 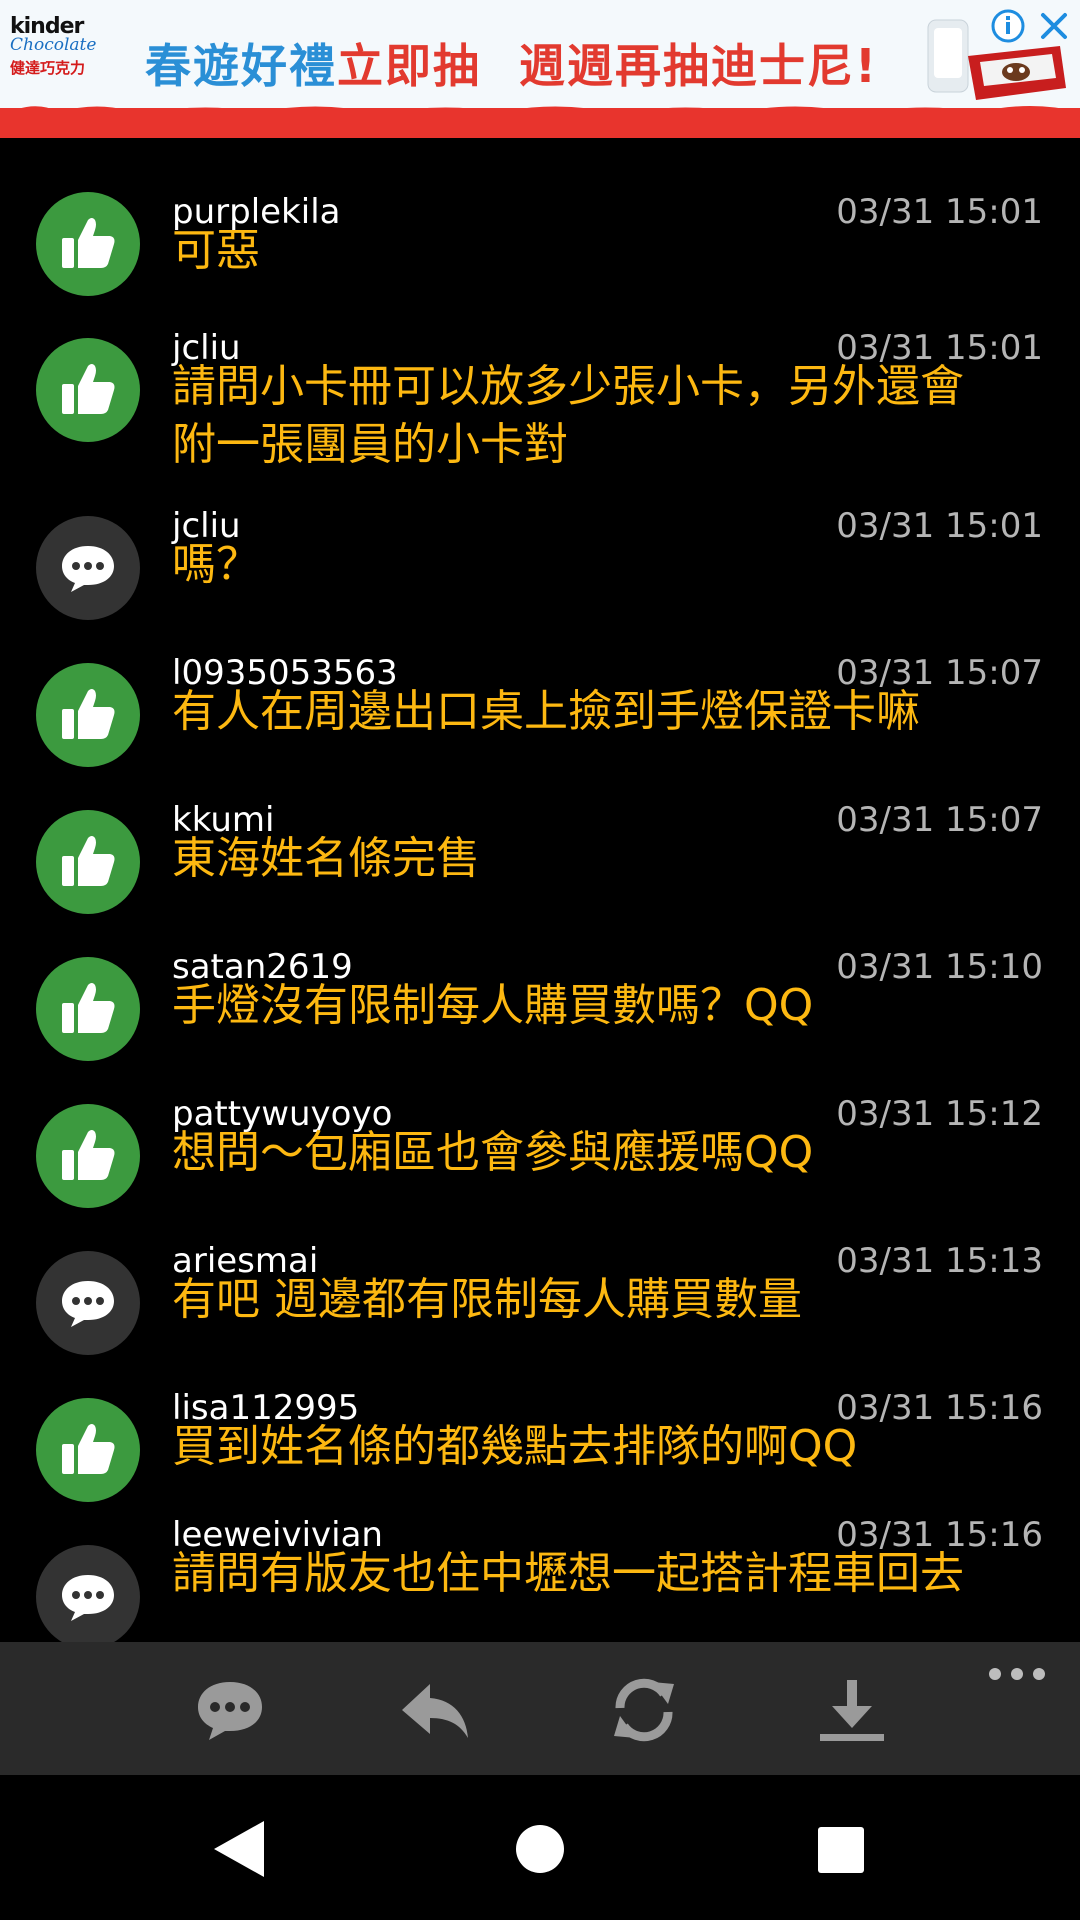 I want to click on reply-icon, so click(x=435, y=1711).